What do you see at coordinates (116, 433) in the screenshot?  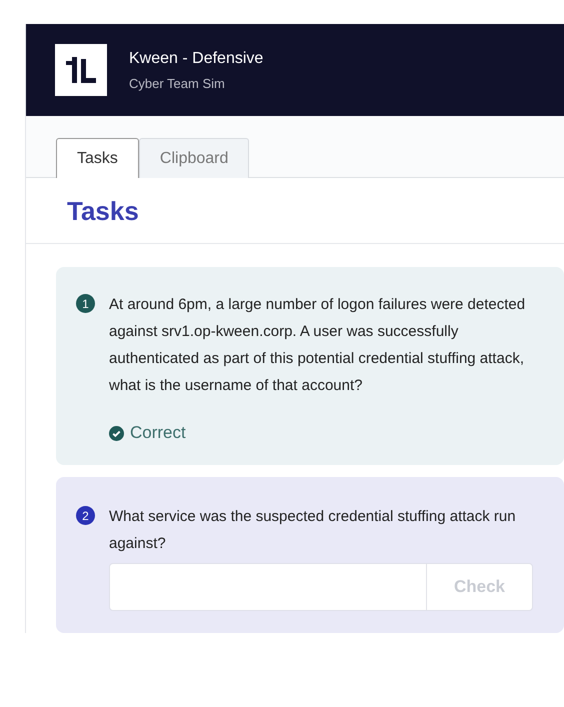 I see `check-circle-icon` at bounding box center [116, 433].